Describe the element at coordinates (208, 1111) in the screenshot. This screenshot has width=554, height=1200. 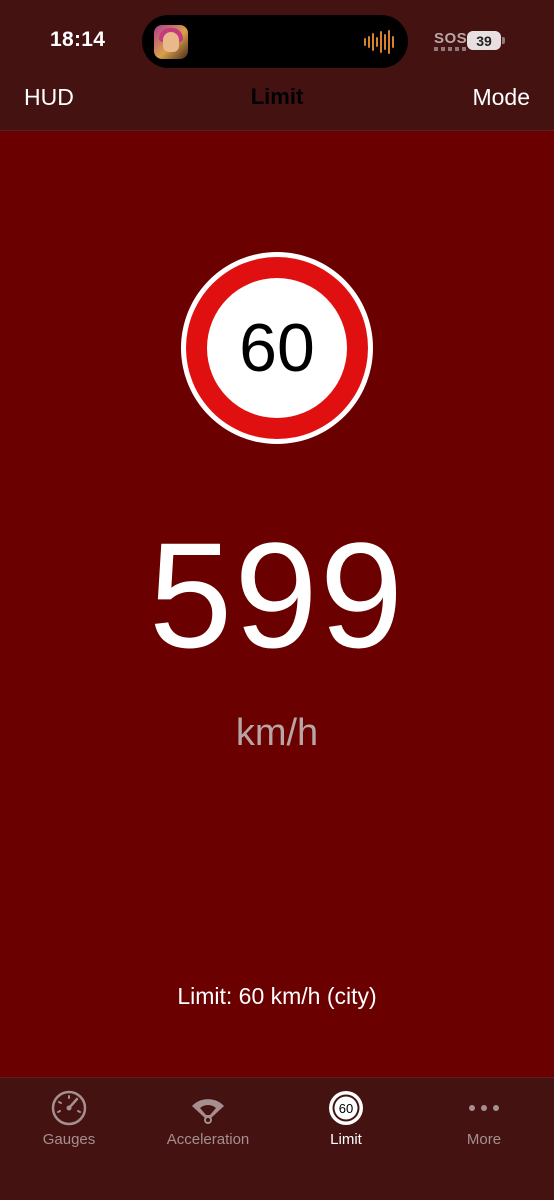
I see `acceleration-icon` at that location.